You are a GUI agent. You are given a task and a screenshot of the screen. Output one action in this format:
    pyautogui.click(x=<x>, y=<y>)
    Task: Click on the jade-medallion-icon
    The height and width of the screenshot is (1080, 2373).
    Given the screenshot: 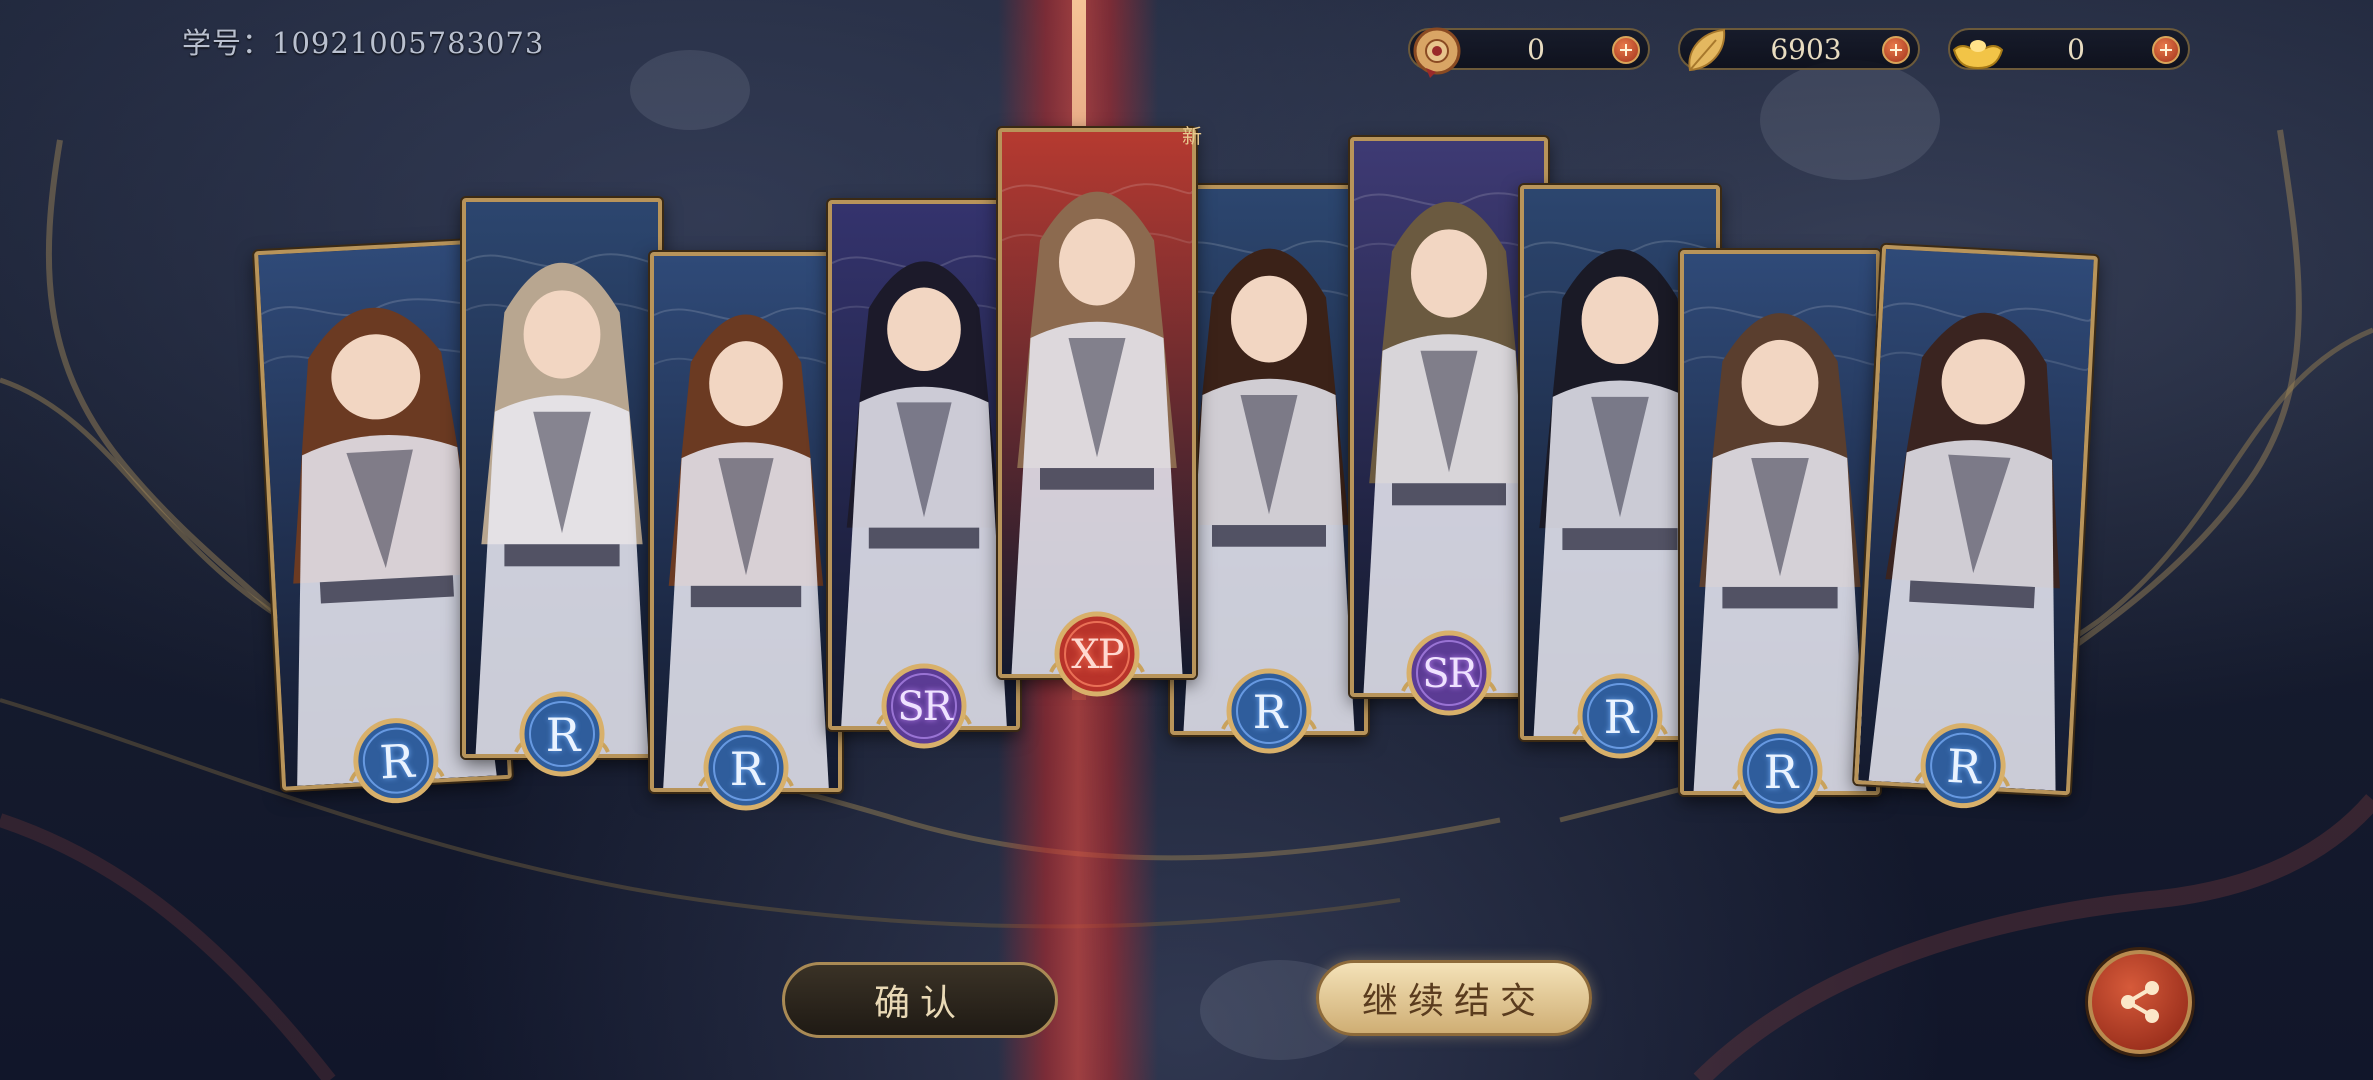 What is the action you would take?
    pyautogui.click(x=1437, y=52)
    